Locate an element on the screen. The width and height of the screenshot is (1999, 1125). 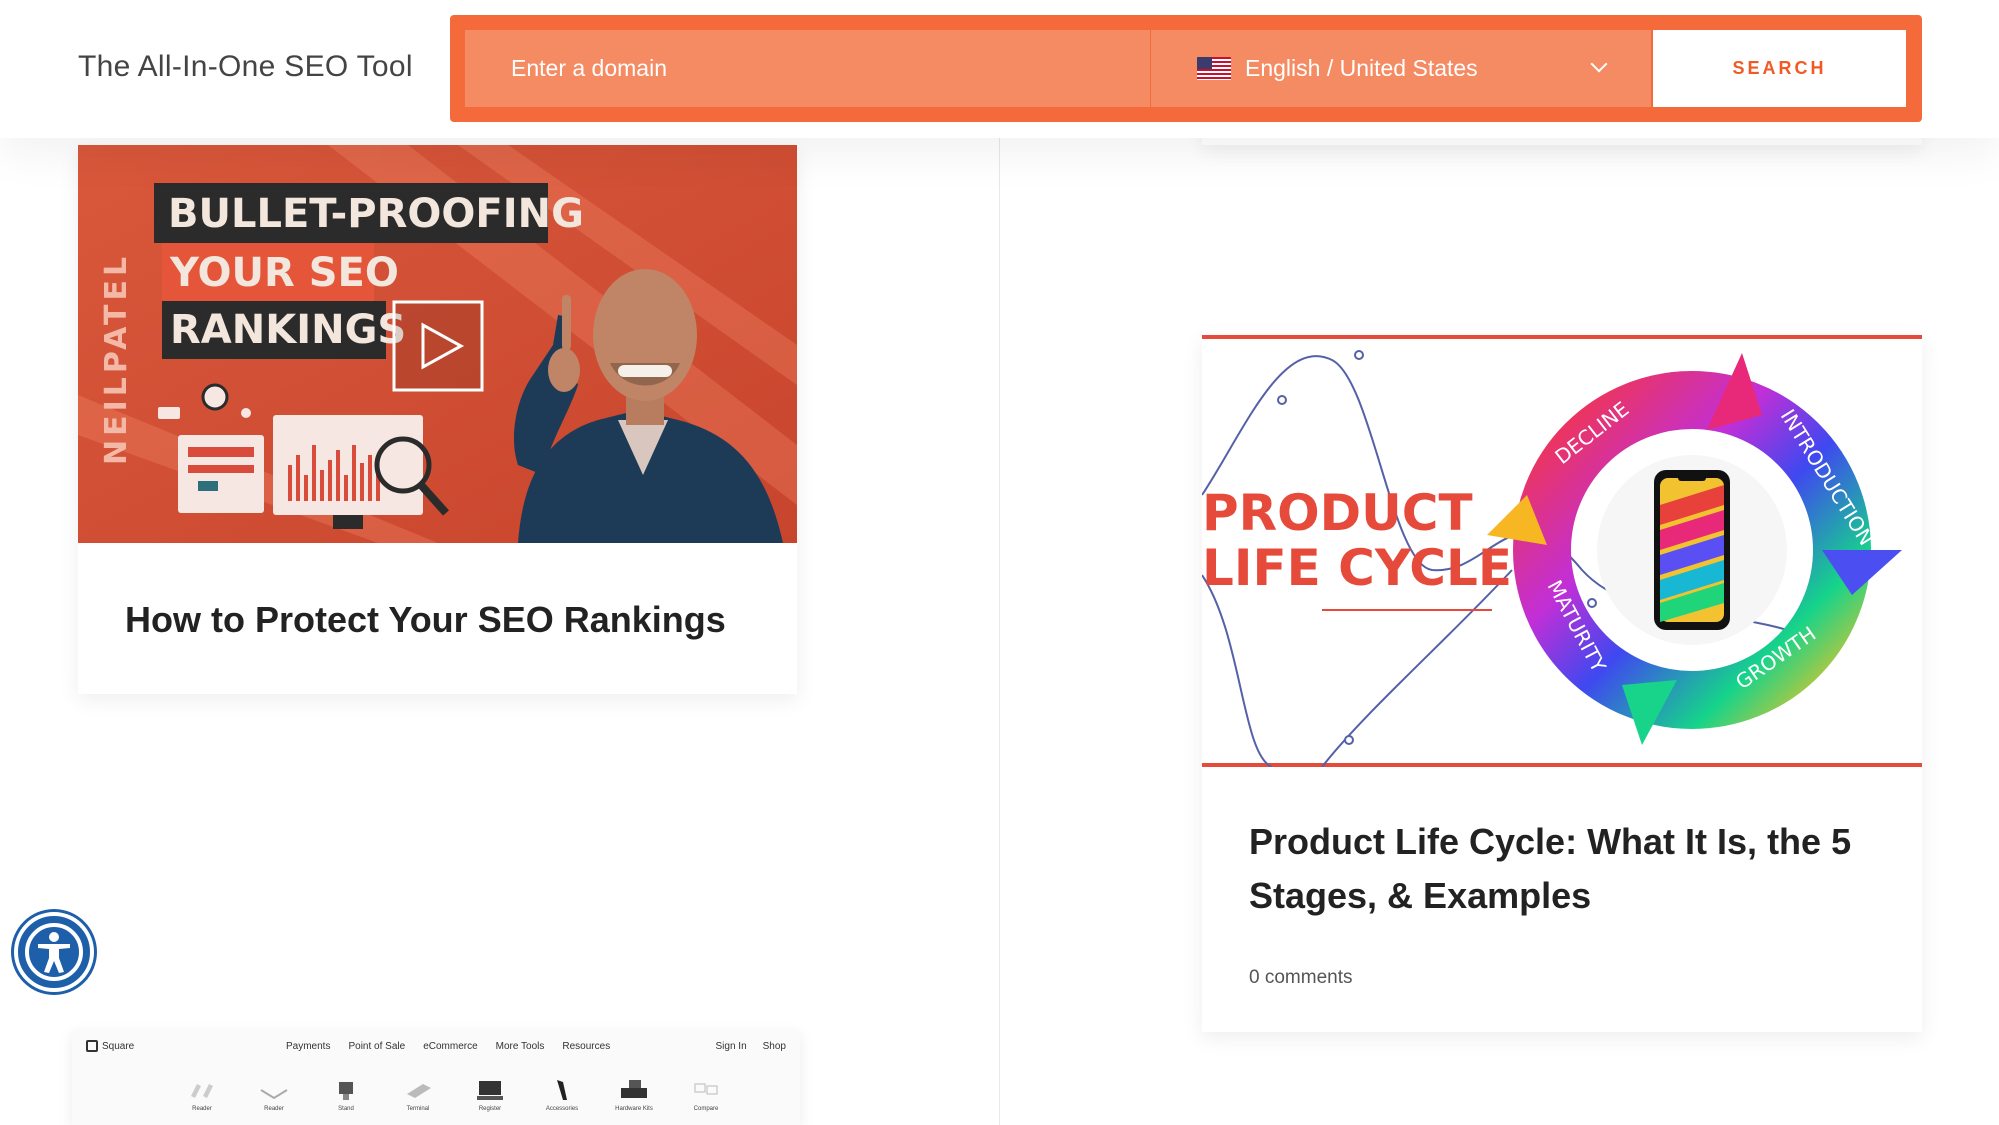
thumb-headline-3: RANKINGS is located at coordinates (288, 330).